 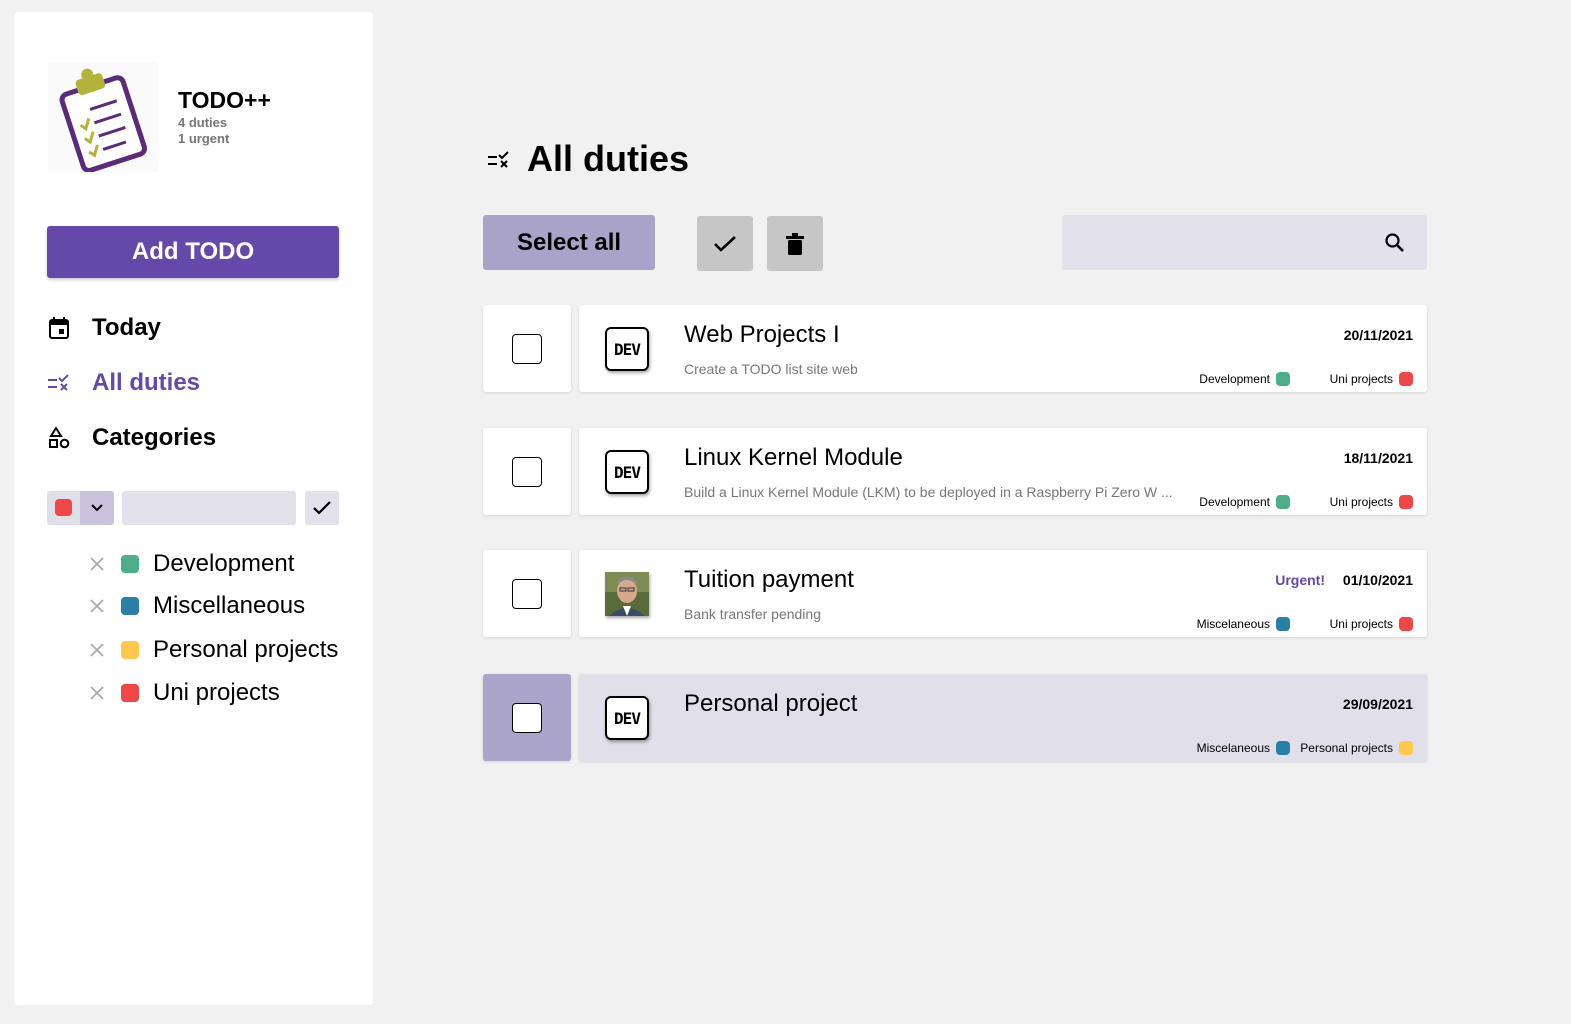 I want to click on calendar-icon, so click(x=59, y=328).